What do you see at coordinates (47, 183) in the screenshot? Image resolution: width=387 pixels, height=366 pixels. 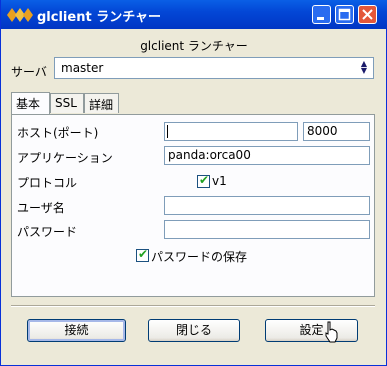 I see `protocol-label: プロトコル` at bounding box center [47, 183].